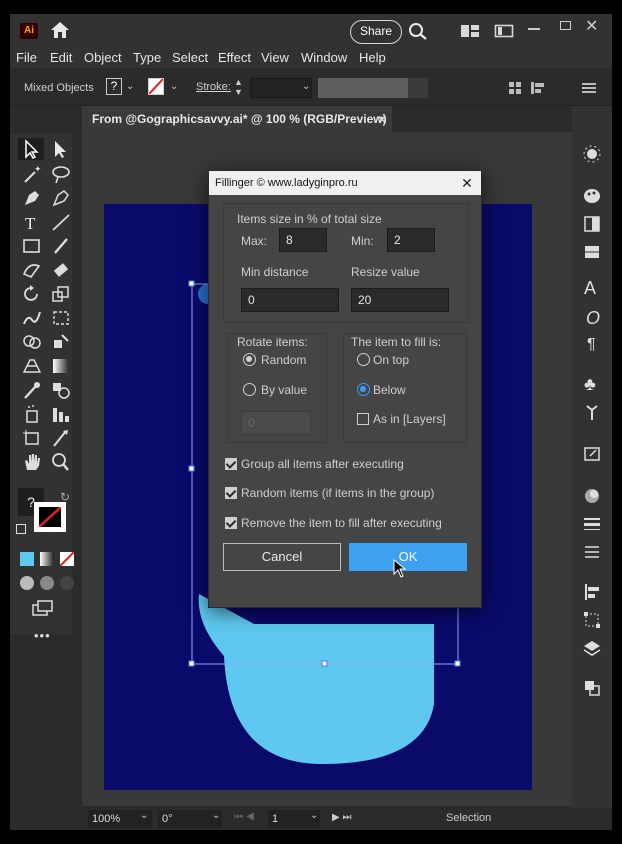  I want to click on as-in-layers-label: As in [Layers], so click(409, 419).